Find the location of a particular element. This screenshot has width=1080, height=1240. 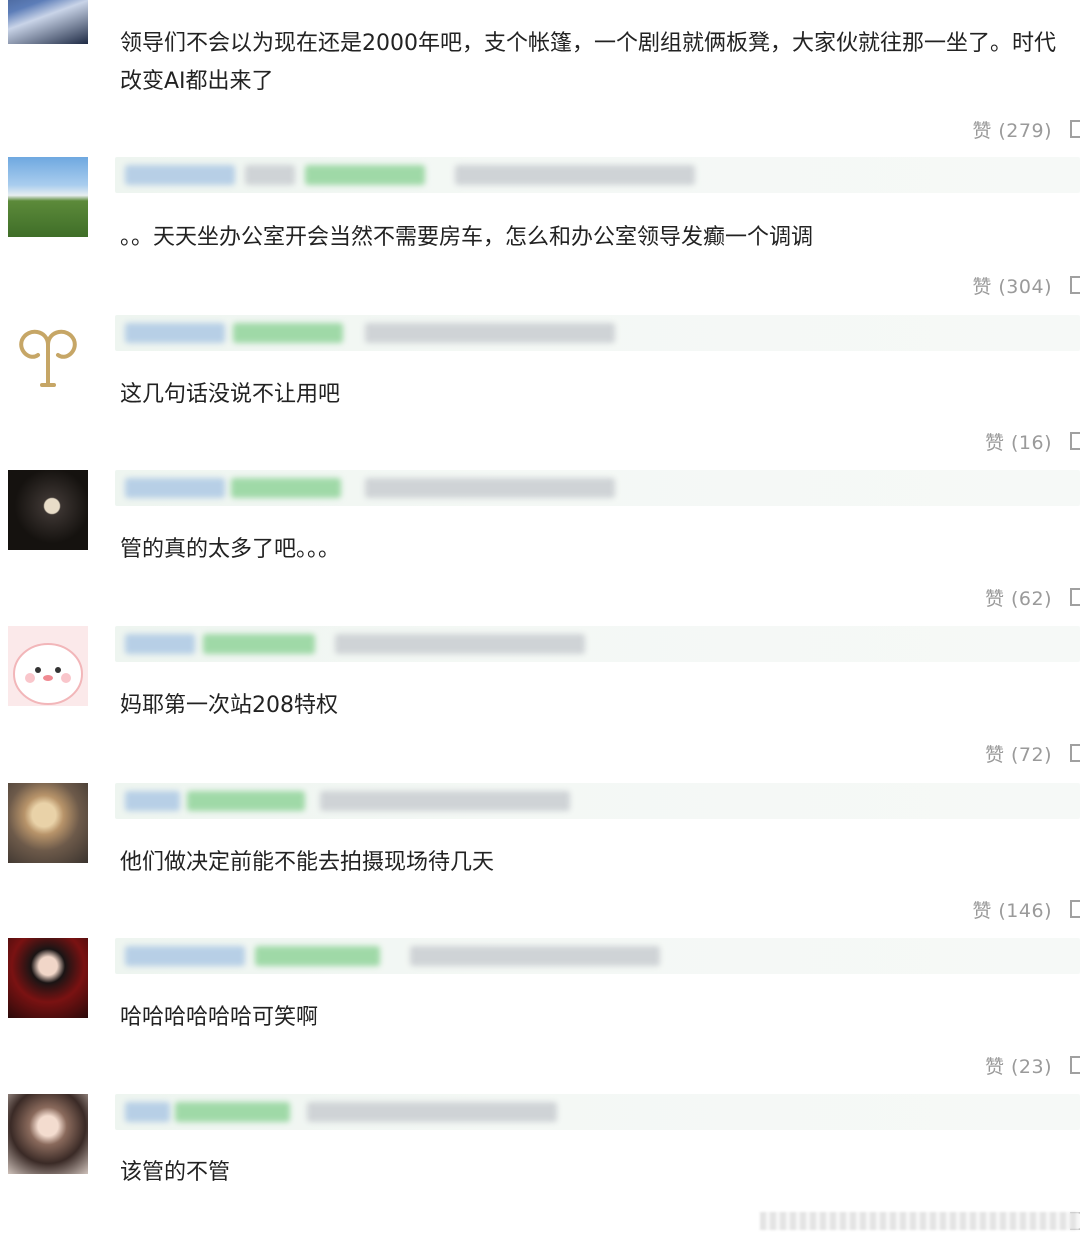

like-count: 赞 (304) is located at coordinates (1012, 285).